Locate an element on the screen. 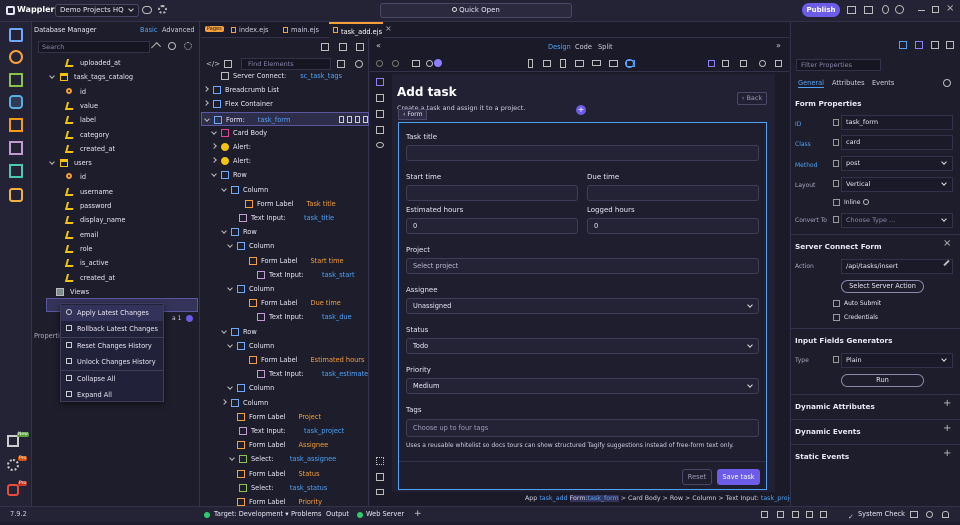 The height and width of the screenshot is (525, 960). target-selector: Target: Development ▾ is located at coordinates (251, 514).